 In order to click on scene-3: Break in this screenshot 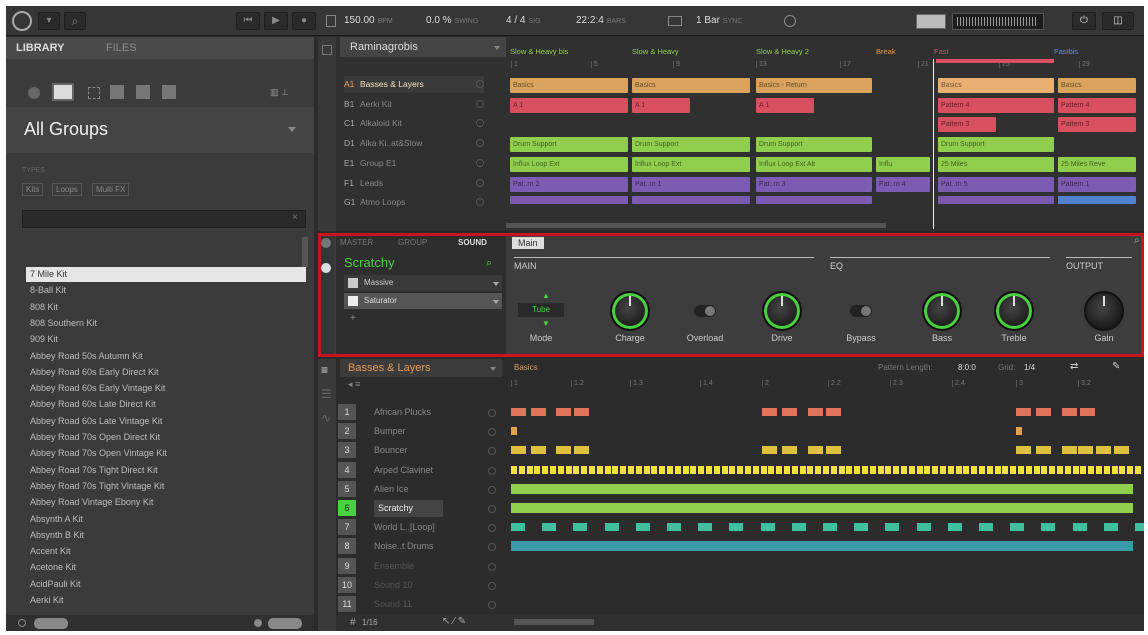, I will do `click(904, 51)`.